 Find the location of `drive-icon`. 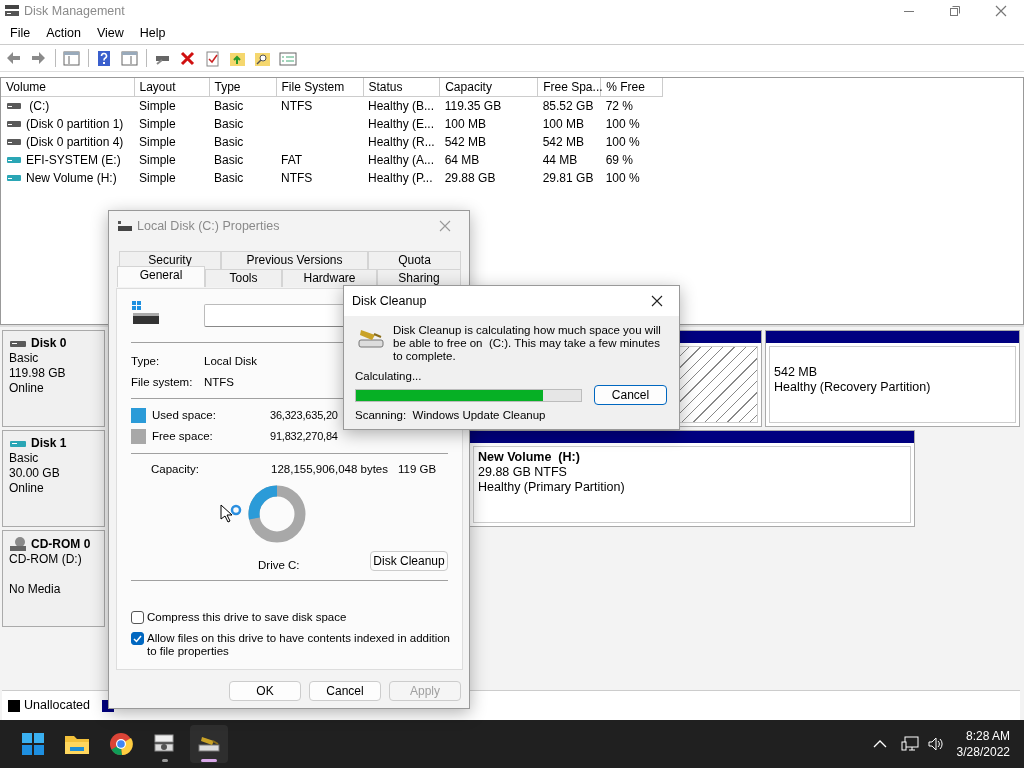

drive-icon is located at coordinates (14, 160).